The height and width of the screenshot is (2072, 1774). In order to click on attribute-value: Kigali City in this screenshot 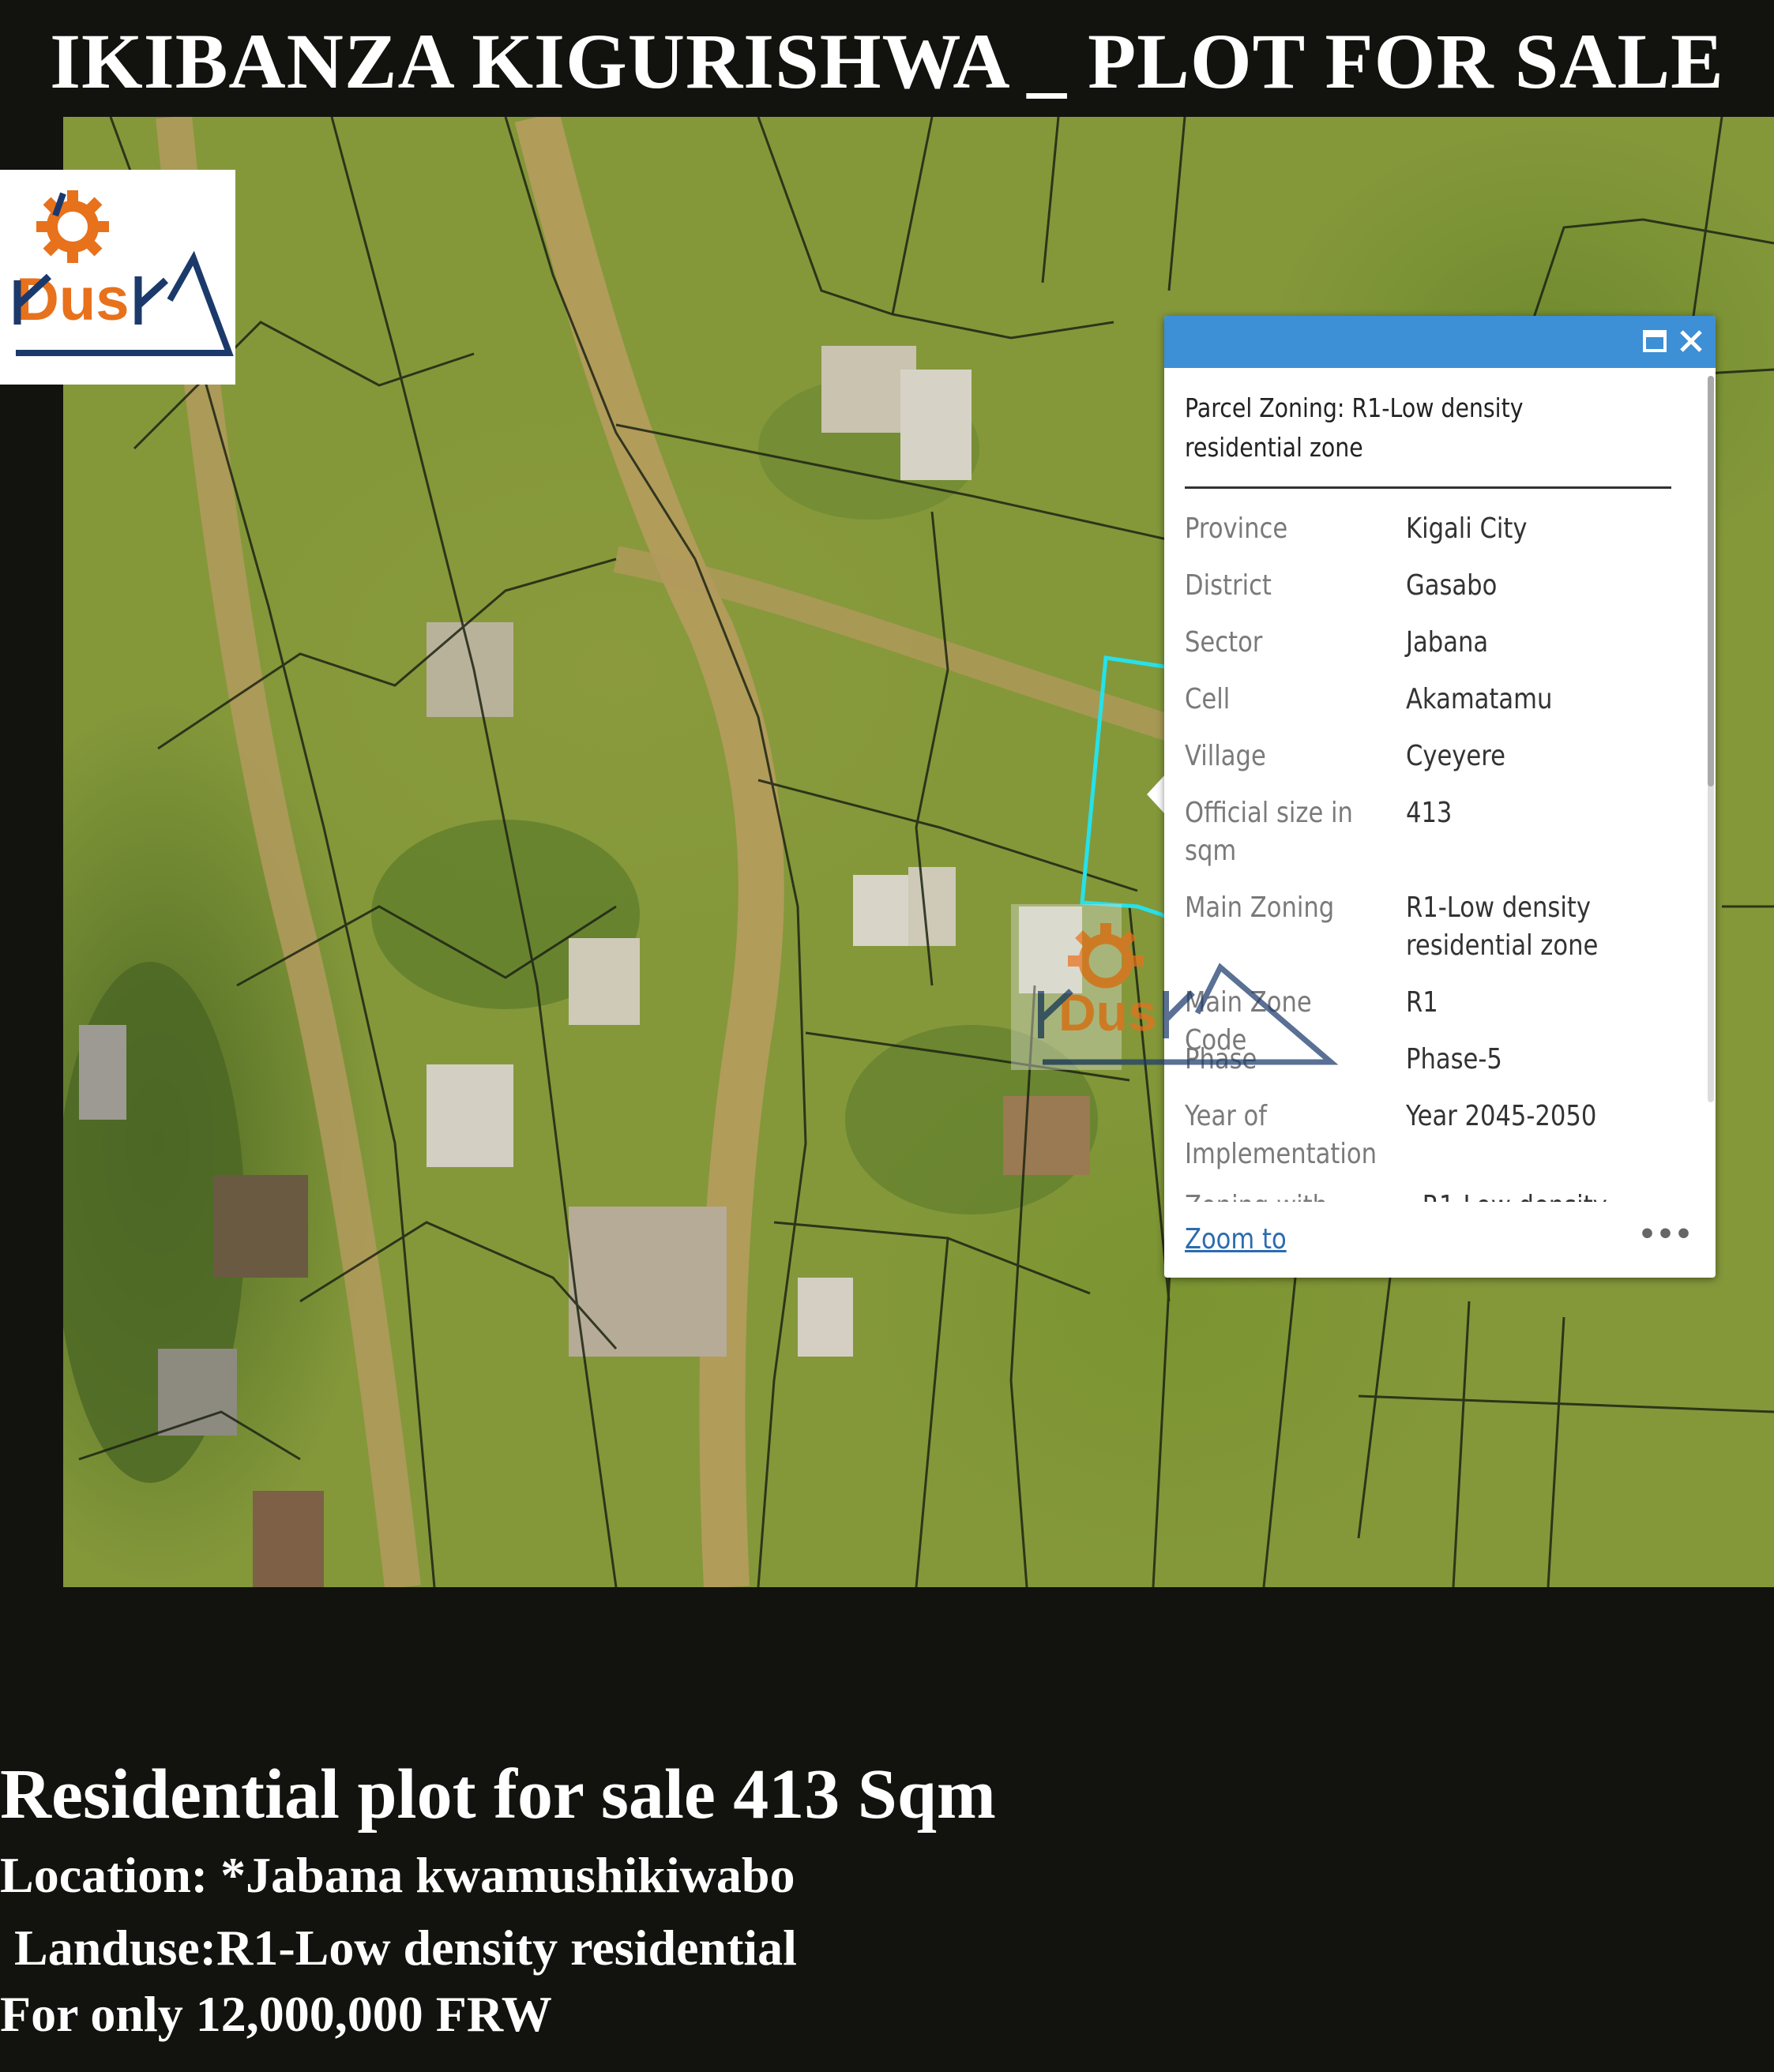, I will do `click(1467, 528)`.